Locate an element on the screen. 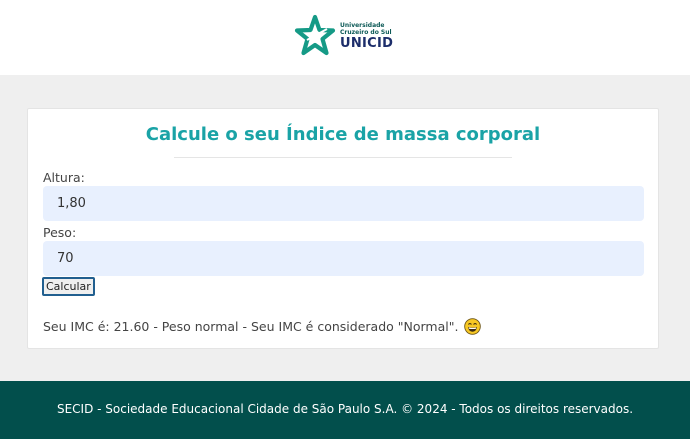 The image size is (690, 439). logo-text: Universidade Cruzeiro do Sul UNICID is located at coordinates (366, 36).